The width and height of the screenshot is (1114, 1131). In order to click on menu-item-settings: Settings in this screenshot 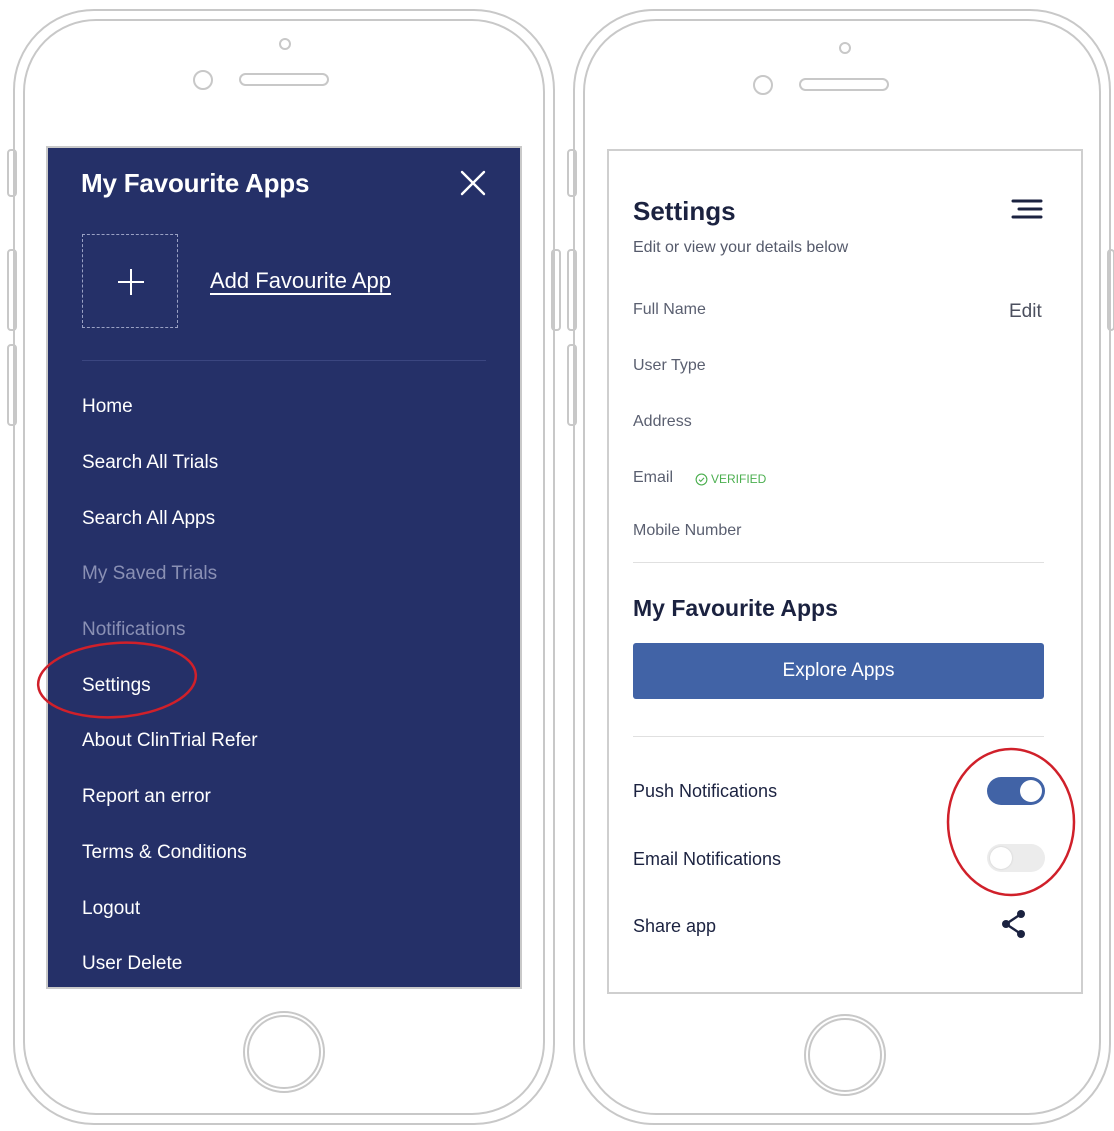, I will do `click(116, 686)`.